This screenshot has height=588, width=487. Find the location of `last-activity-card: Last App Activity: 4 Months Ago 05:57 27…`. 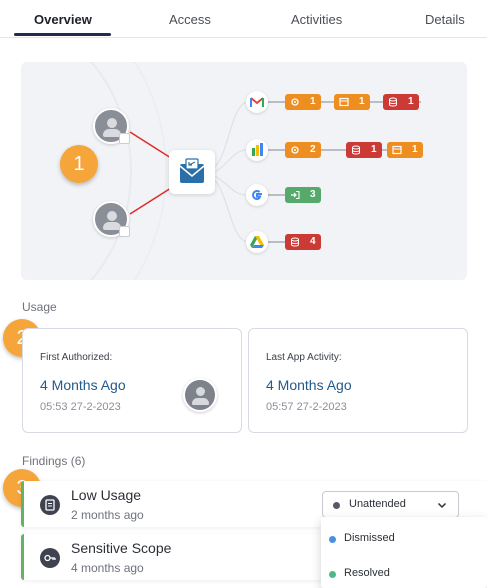

last-activity-card: Last App Activity: 4 Months Ago 05:57 27… is located at coordinates (358, 380).